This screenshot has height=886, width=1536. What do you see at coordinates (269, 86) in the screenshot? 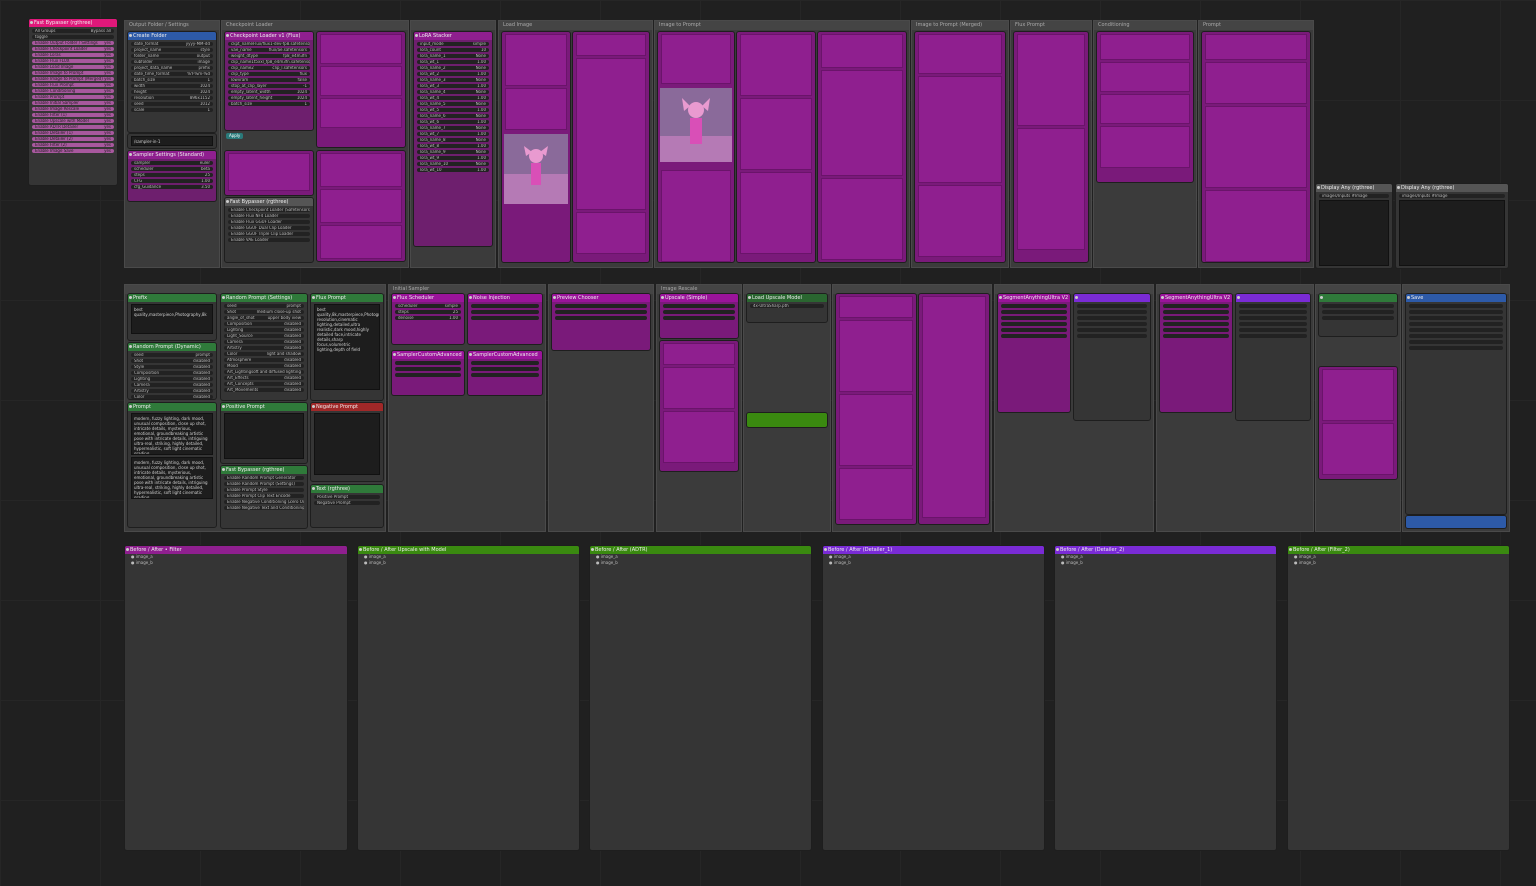
I see `checkpoint-field: stop_at_clip_layer -1` at bounding box center [269, 86].